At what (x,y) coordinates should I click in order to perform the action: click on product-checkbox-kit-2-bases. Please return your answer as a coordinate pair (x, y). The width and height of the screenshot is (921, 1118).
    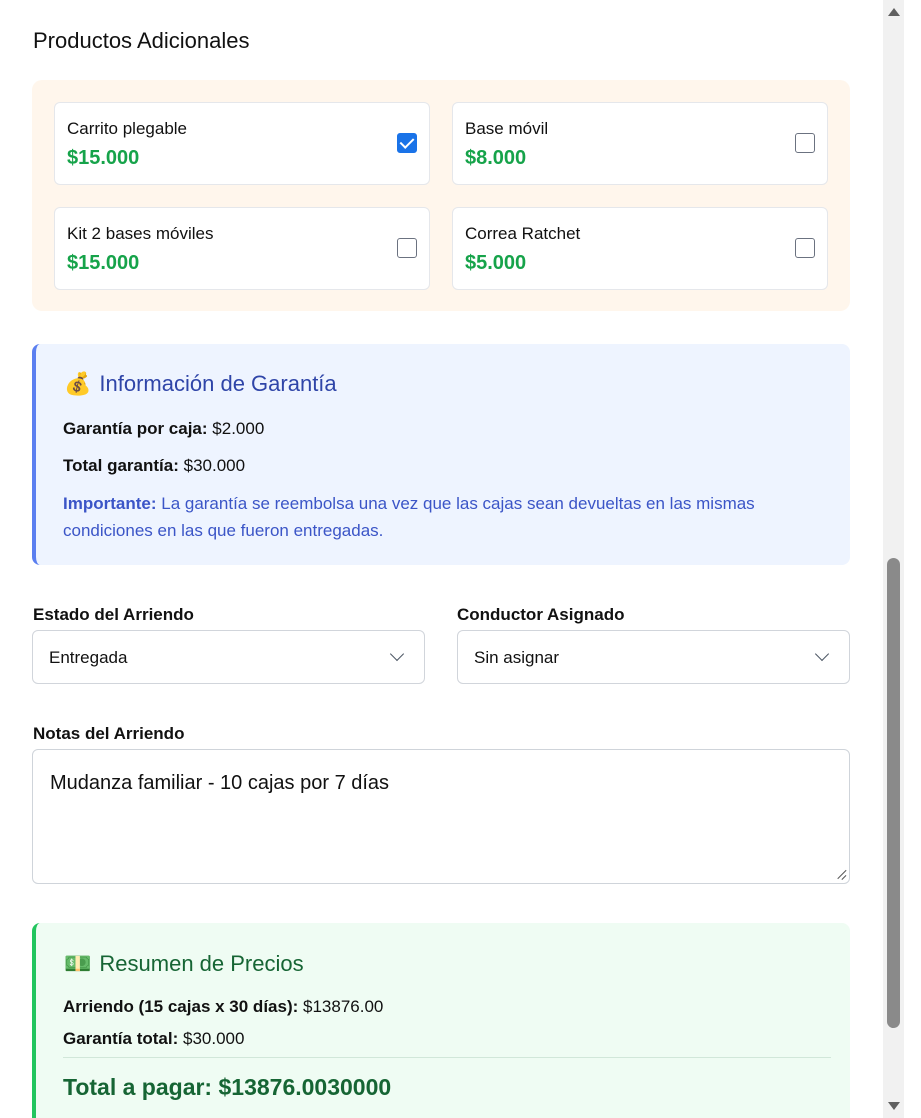
    Looking at the image, I should click on (407, 248).